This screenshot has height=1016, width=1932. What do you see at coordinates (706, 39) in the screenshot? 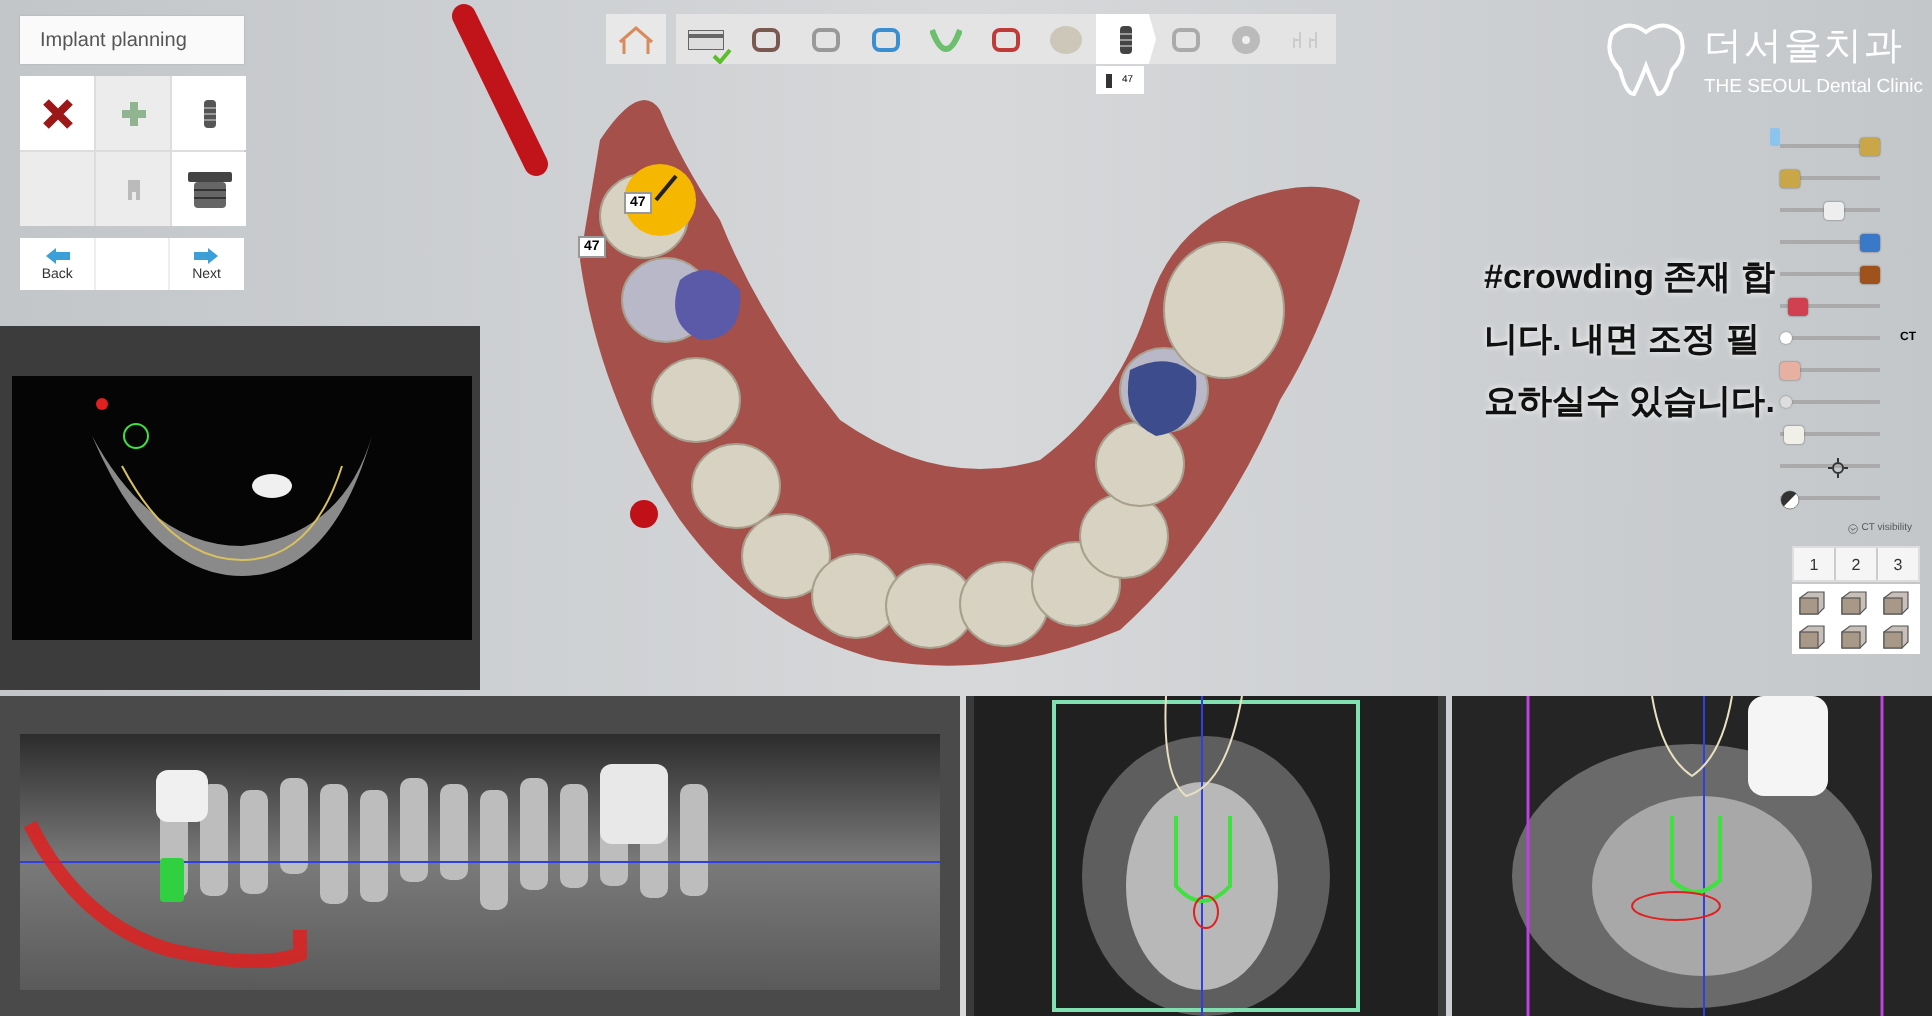
I see `scan-icon` at bounding box center [706, 39].